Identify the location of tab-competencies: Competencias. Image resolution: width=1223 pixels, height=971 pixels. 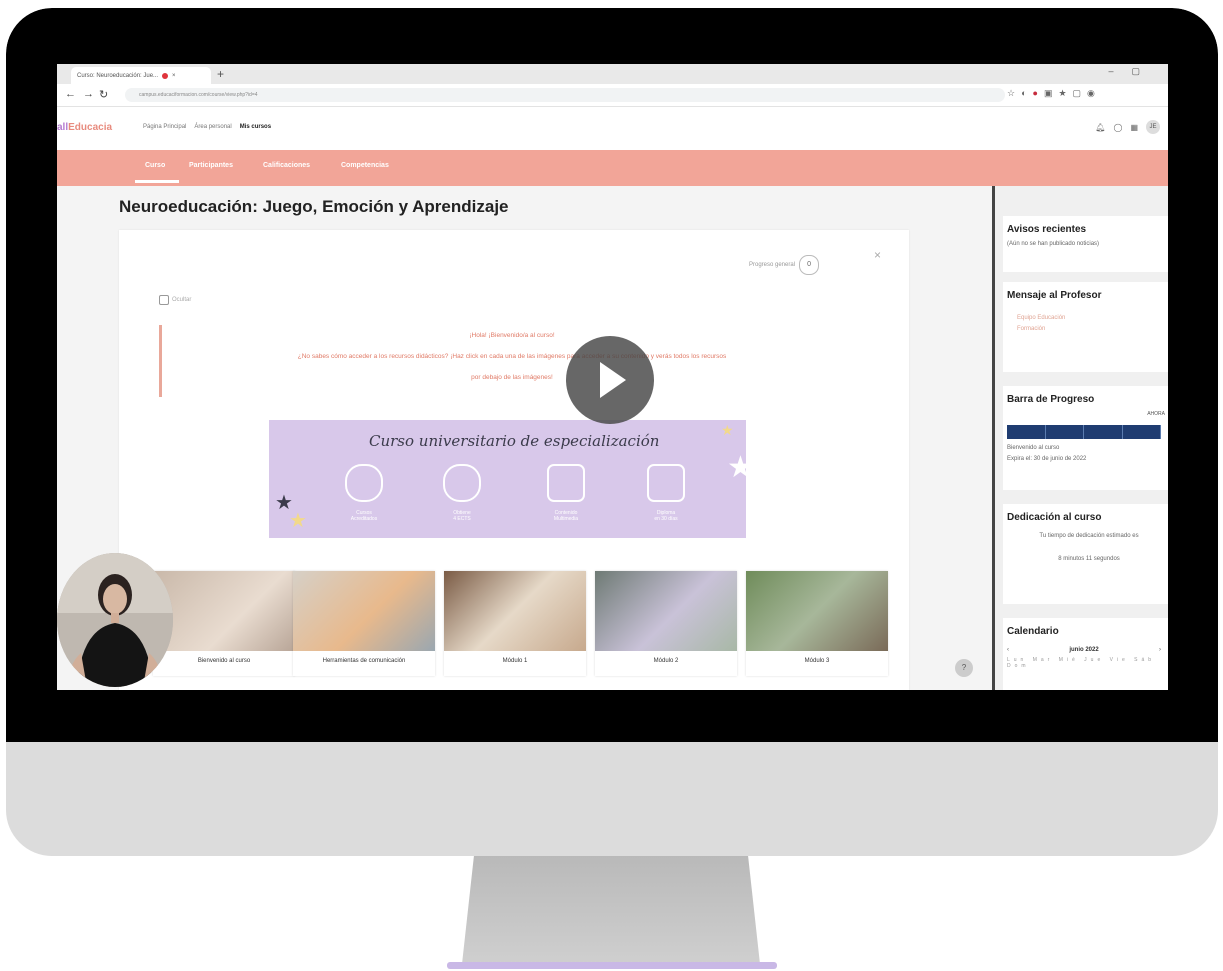
(365, 165).